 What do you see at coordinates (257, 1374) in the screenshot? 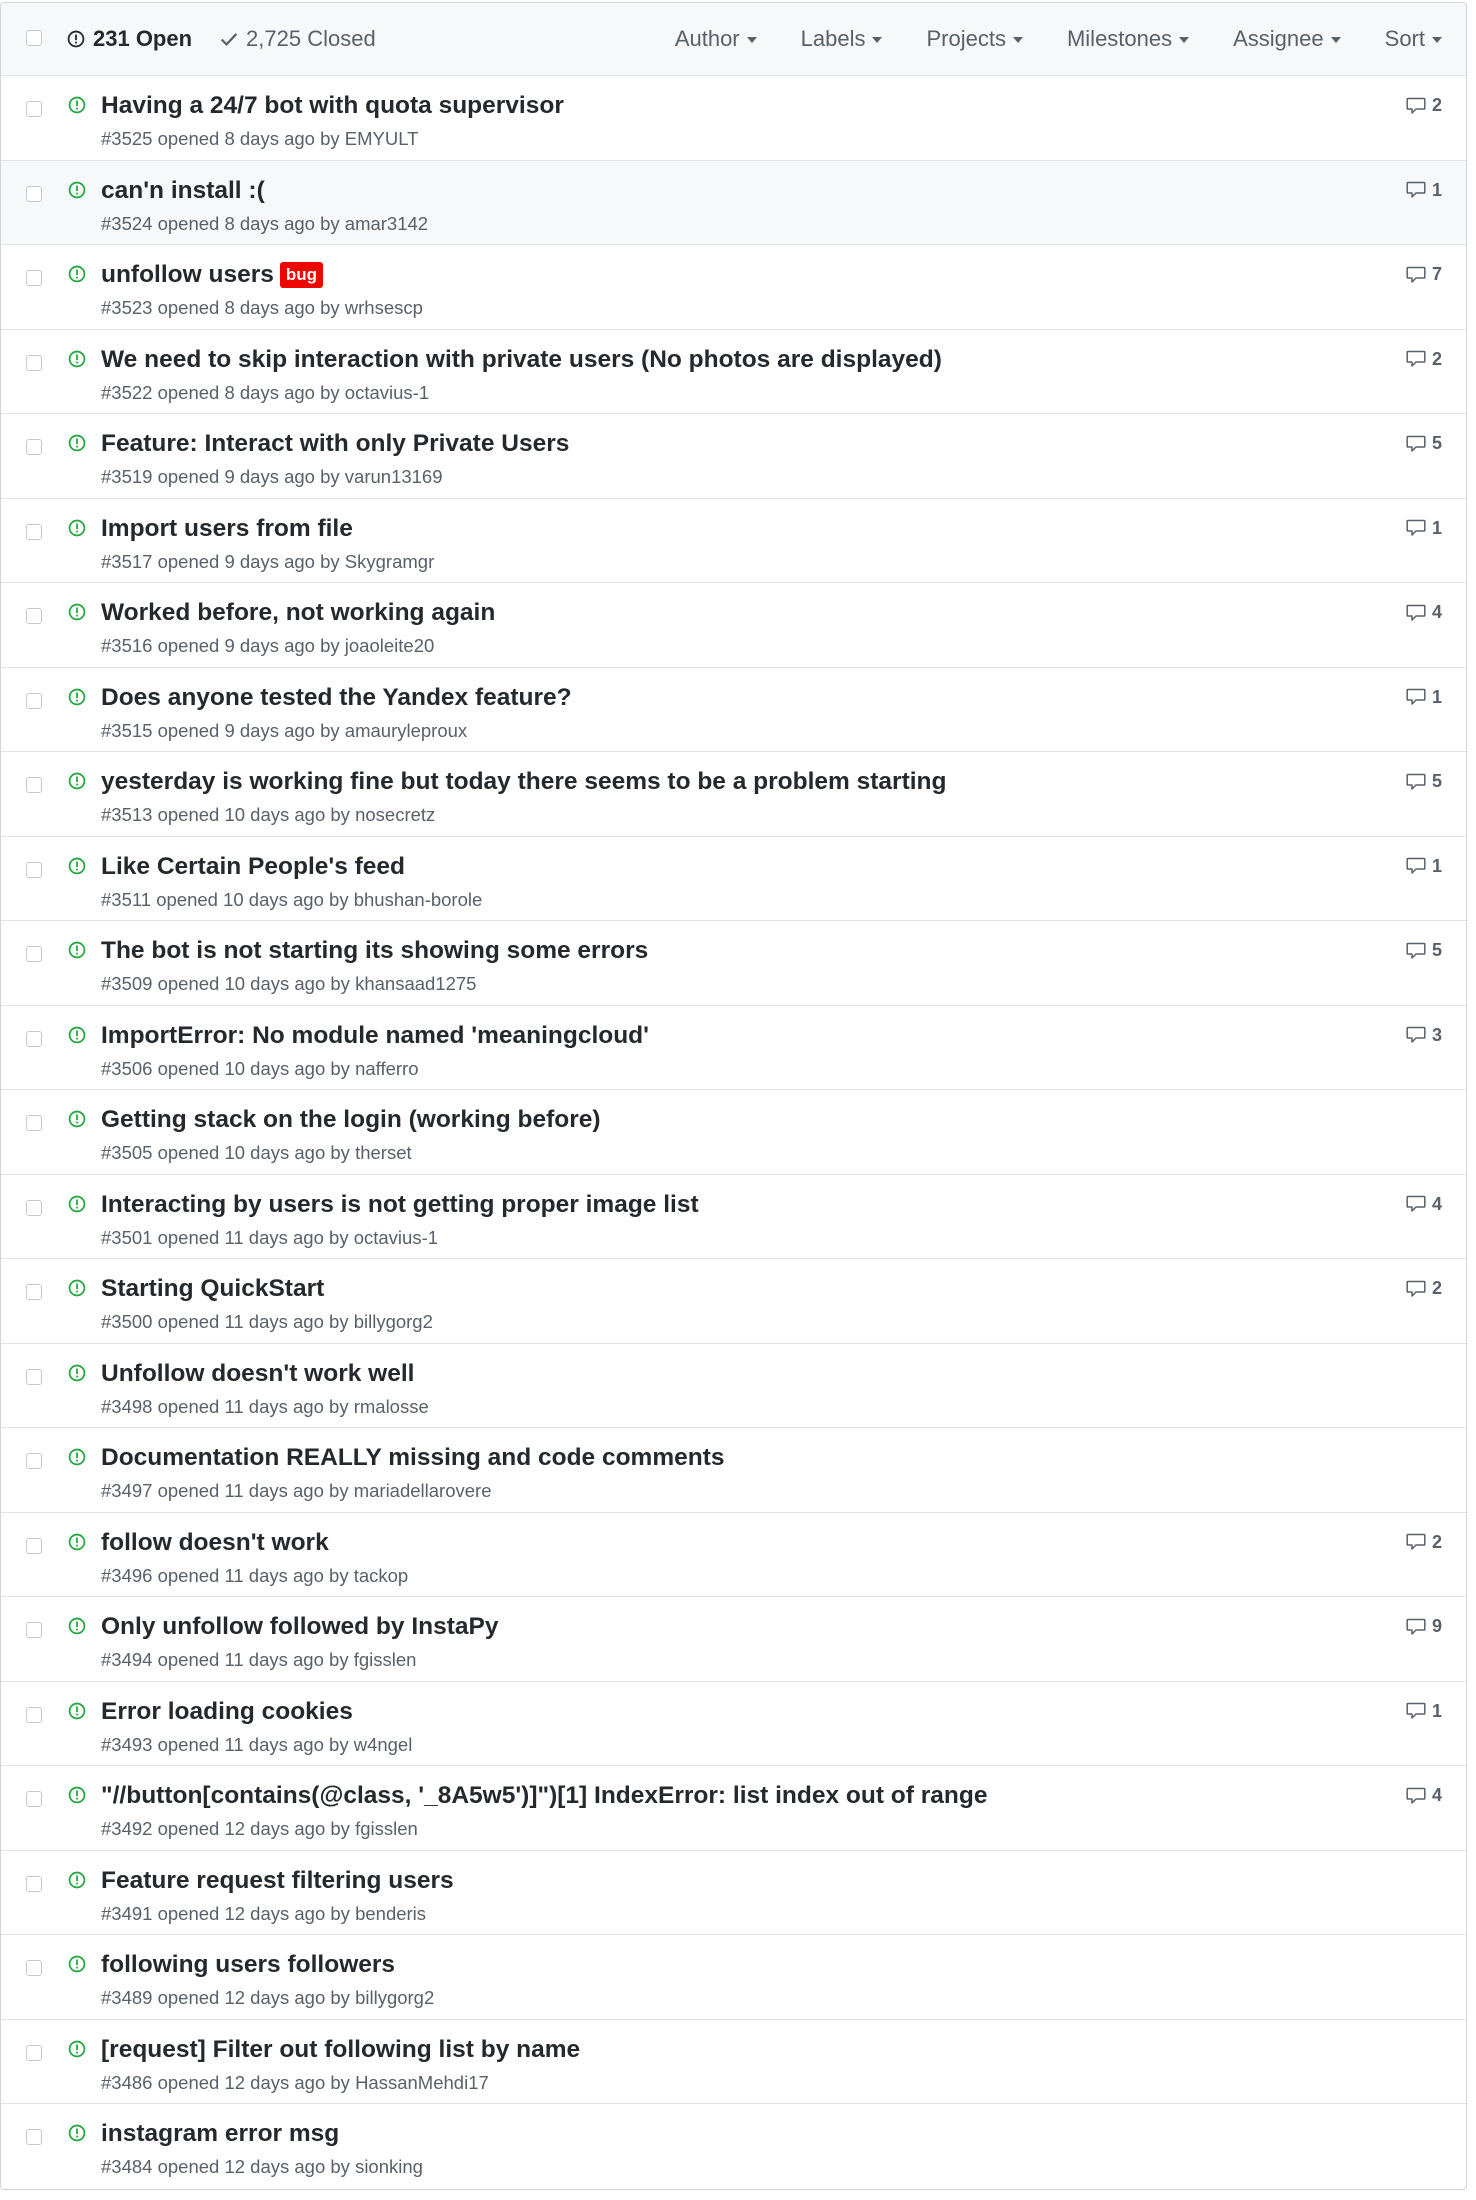
I see `issue-title-link: Unfollow doesn't work well` at bounding box center [257, 1374].